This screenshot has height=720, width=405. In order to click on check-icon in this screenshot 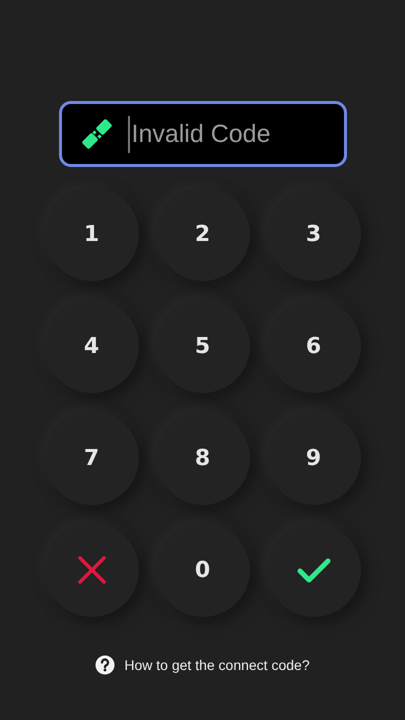, I will do `click(313, 570)`.